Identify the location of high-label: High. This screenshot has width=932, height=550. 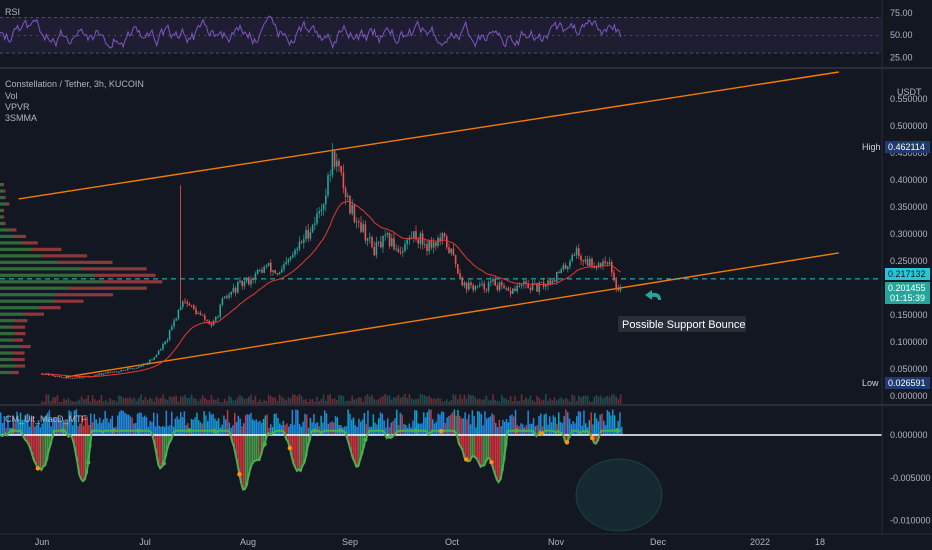
(871, 147).